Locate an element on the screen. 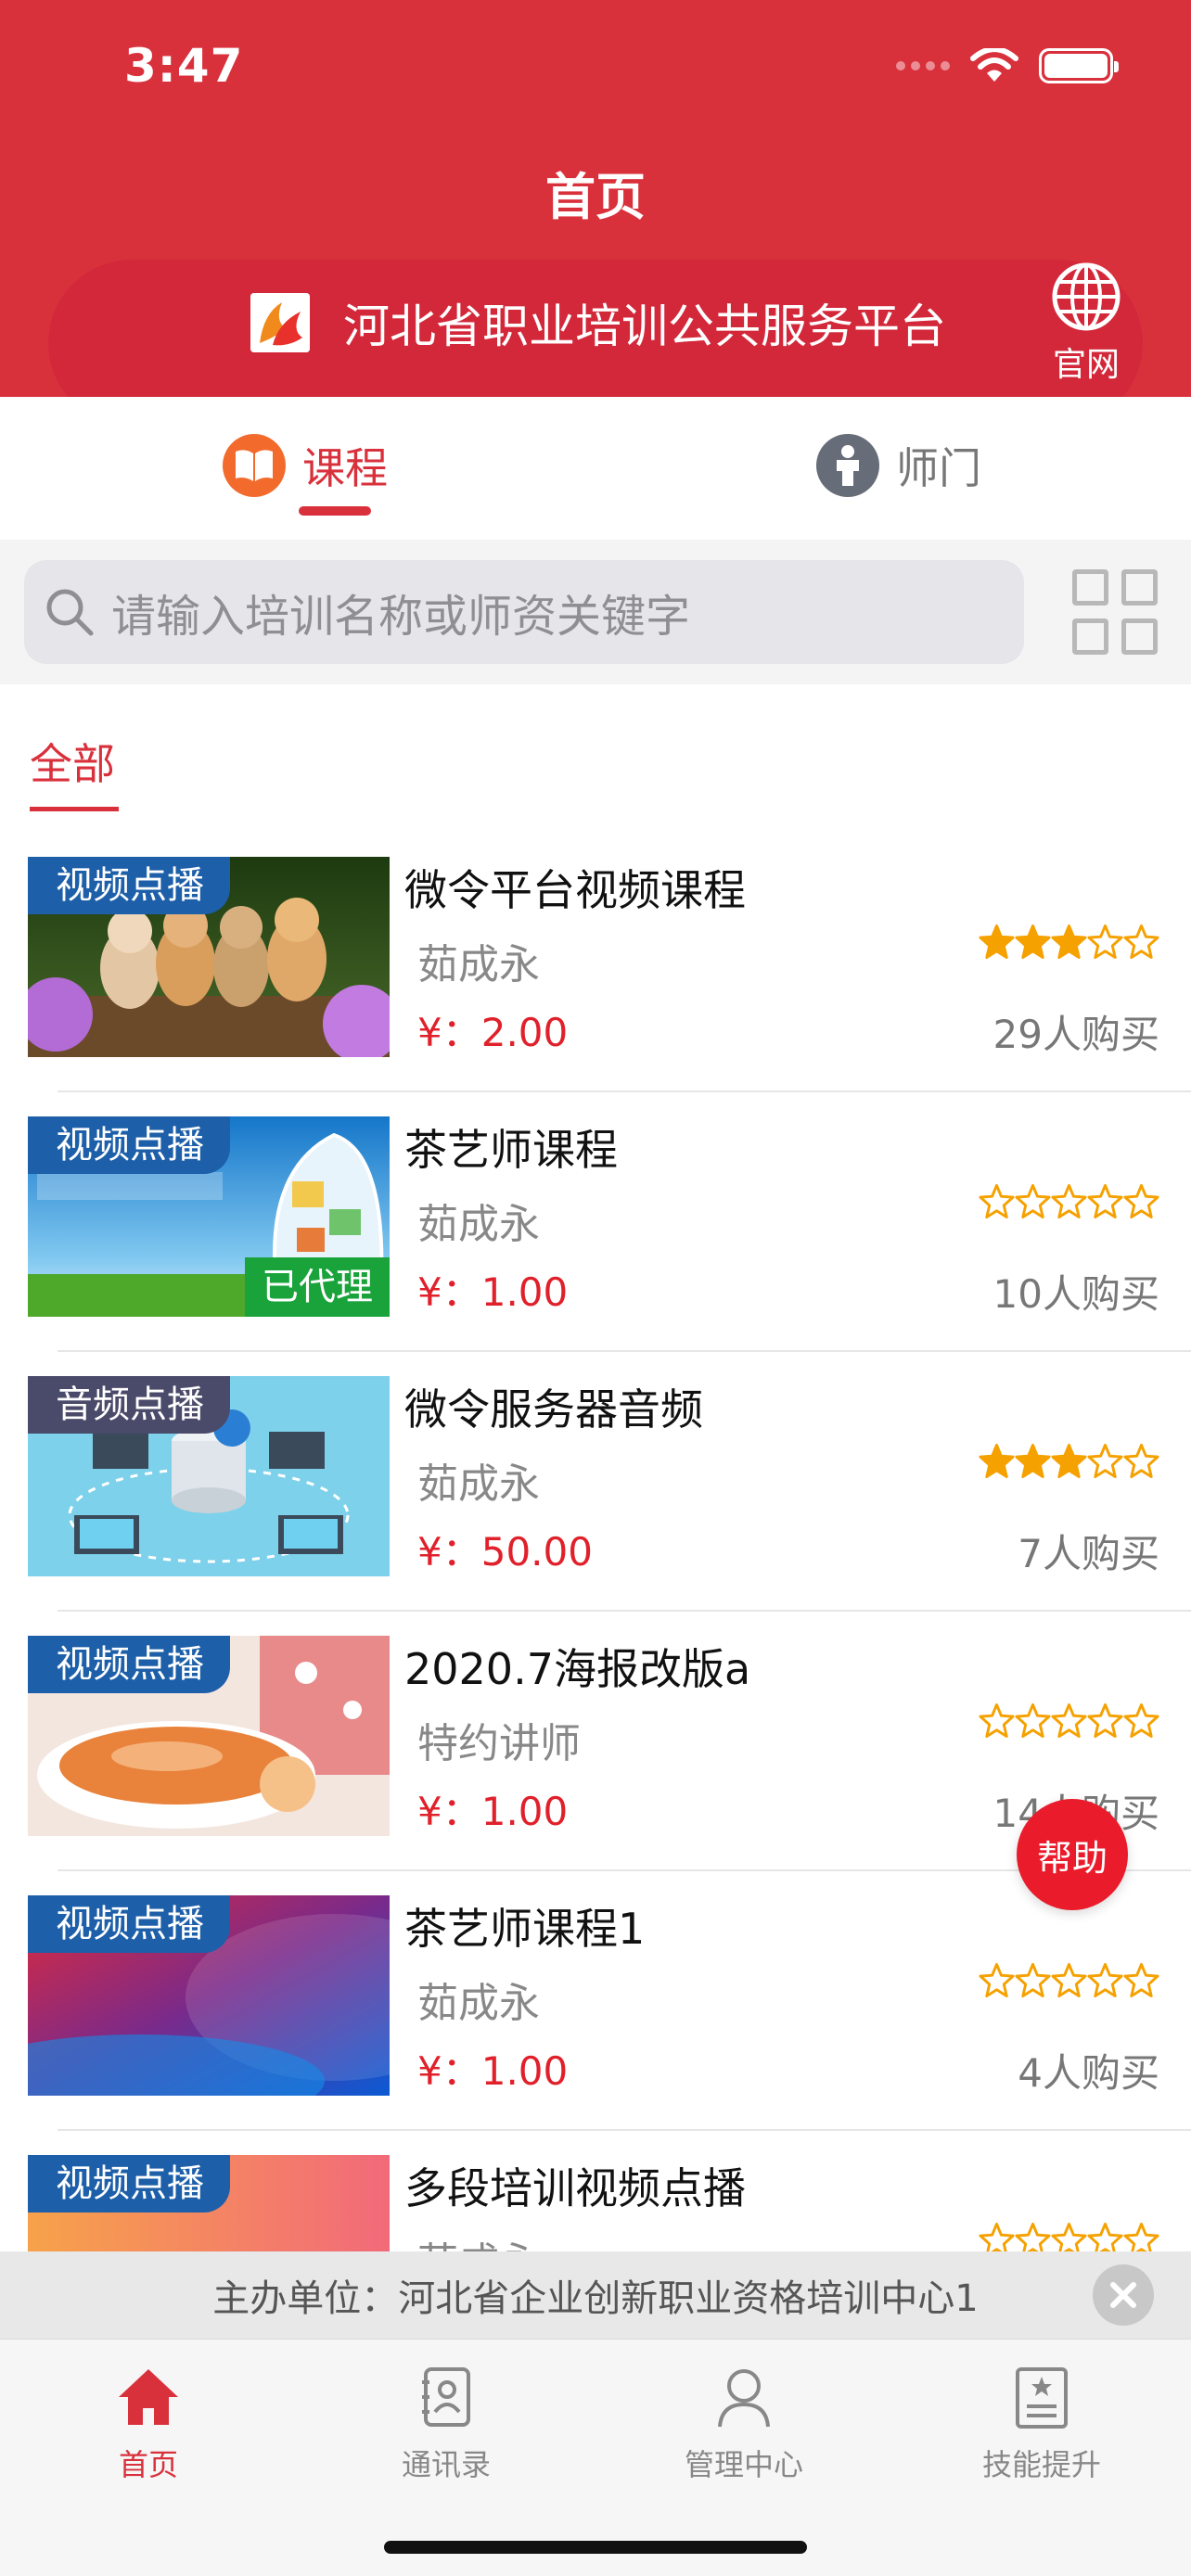 This screenshot has width=1191, height=2576. nav-skills: 技能提升 is located at coordinates (1042, 2424).